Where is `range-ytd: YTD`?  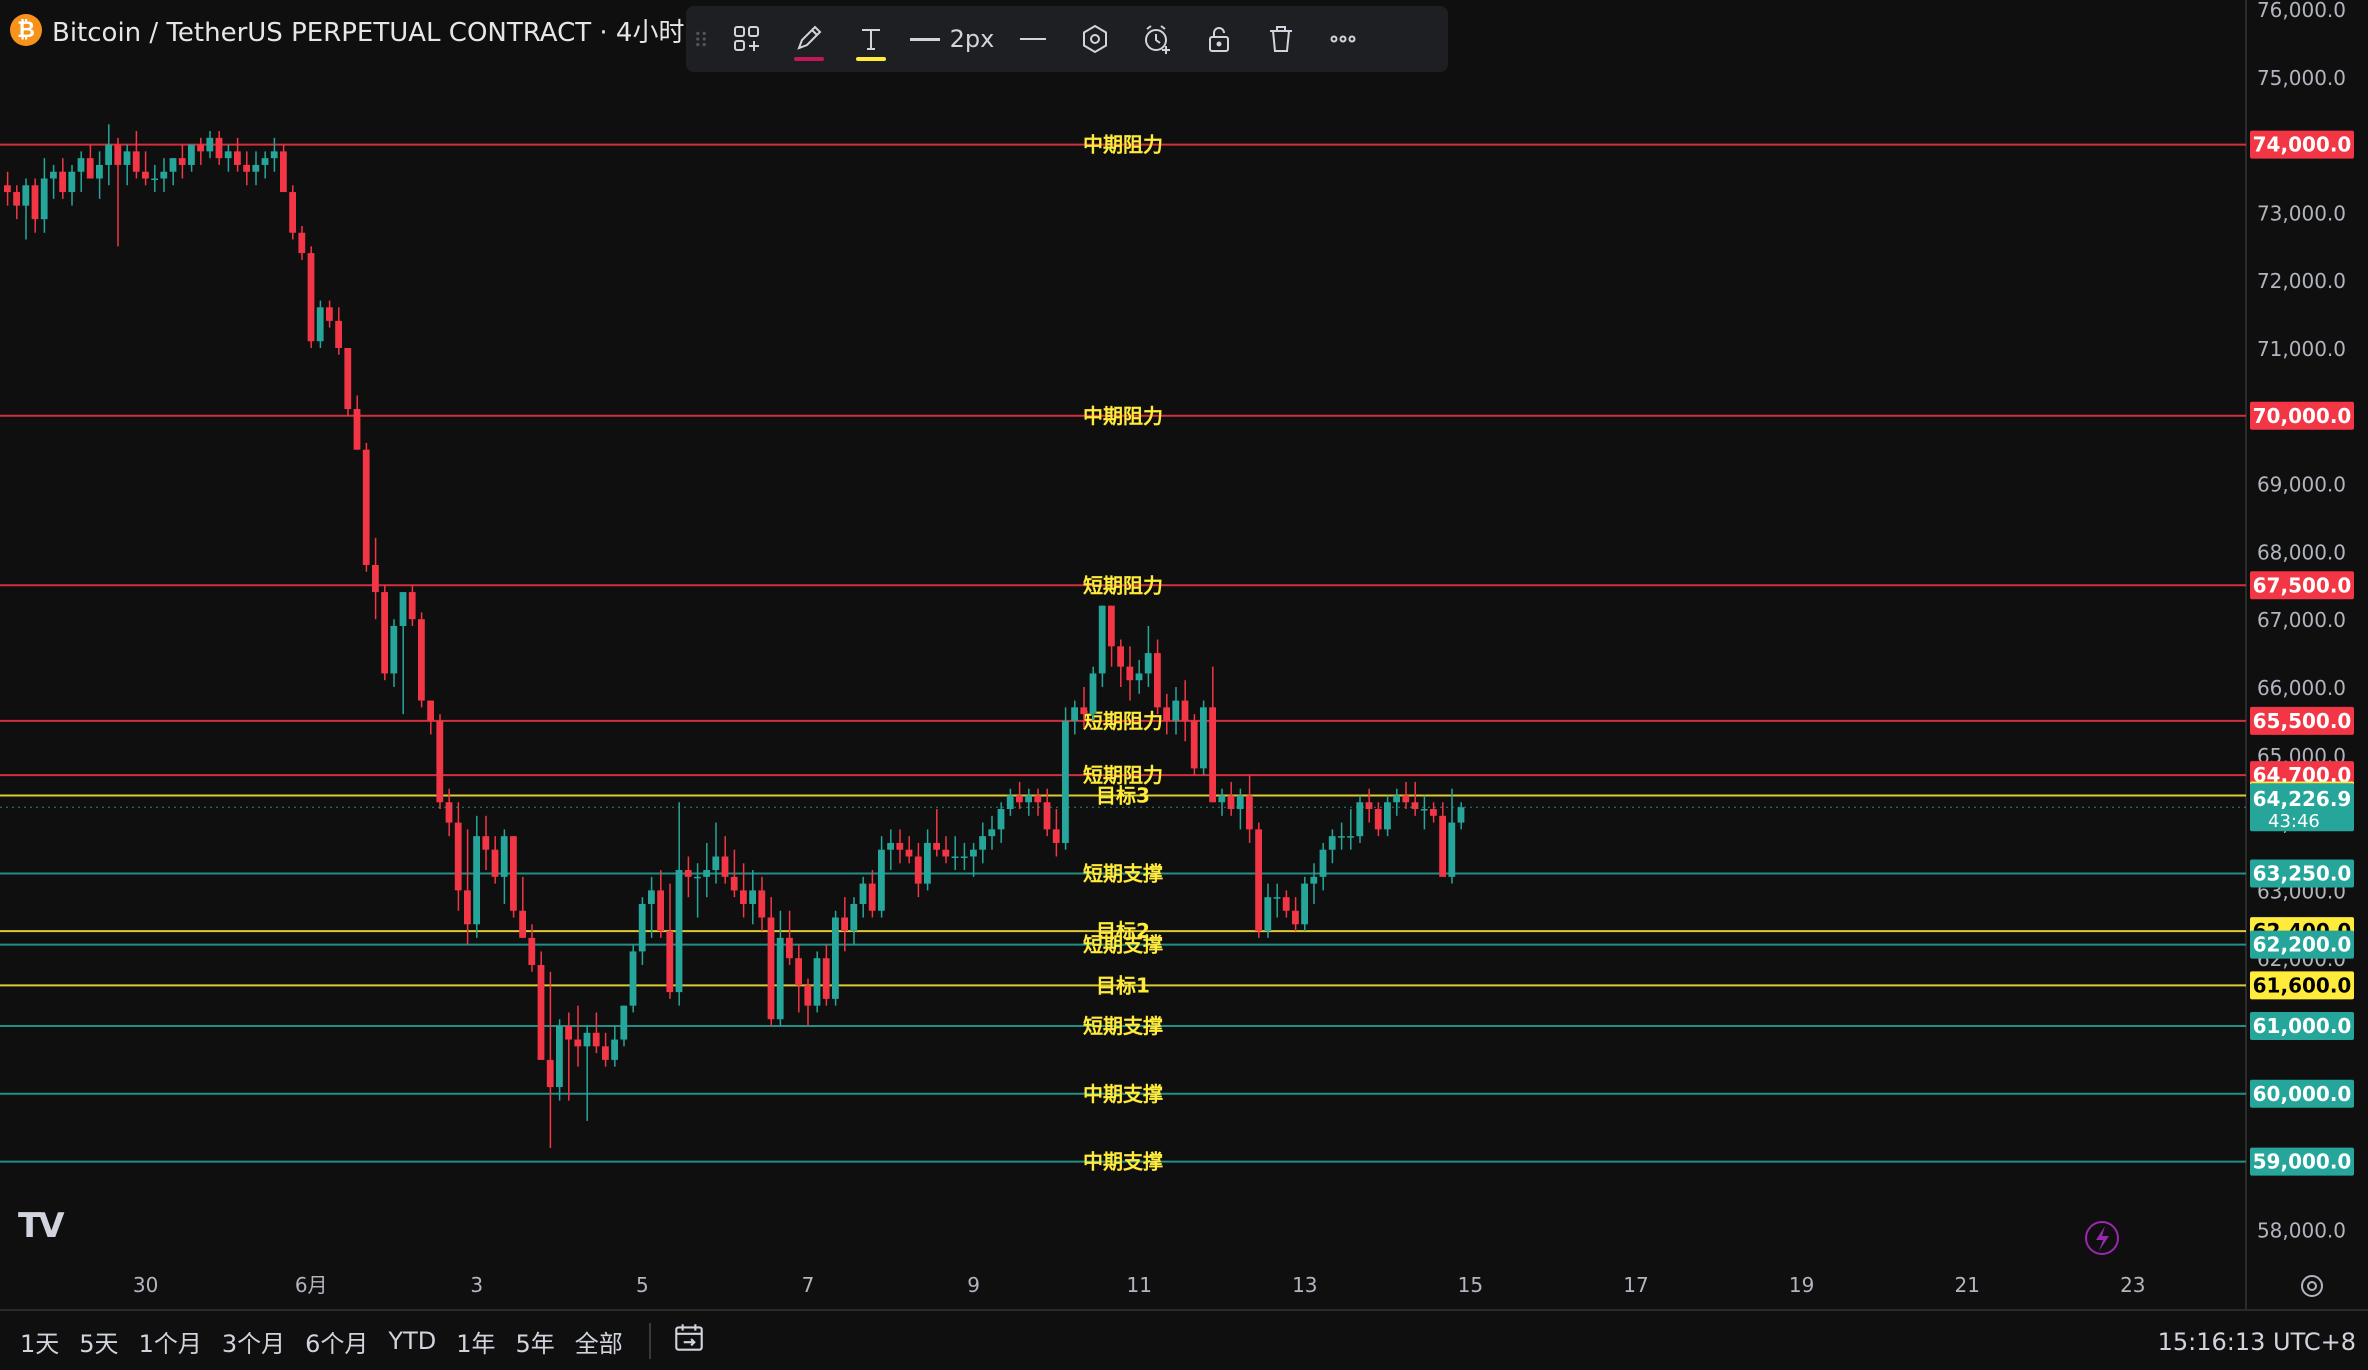 range-ytd: YTD is located at coordinates (412, 1341).